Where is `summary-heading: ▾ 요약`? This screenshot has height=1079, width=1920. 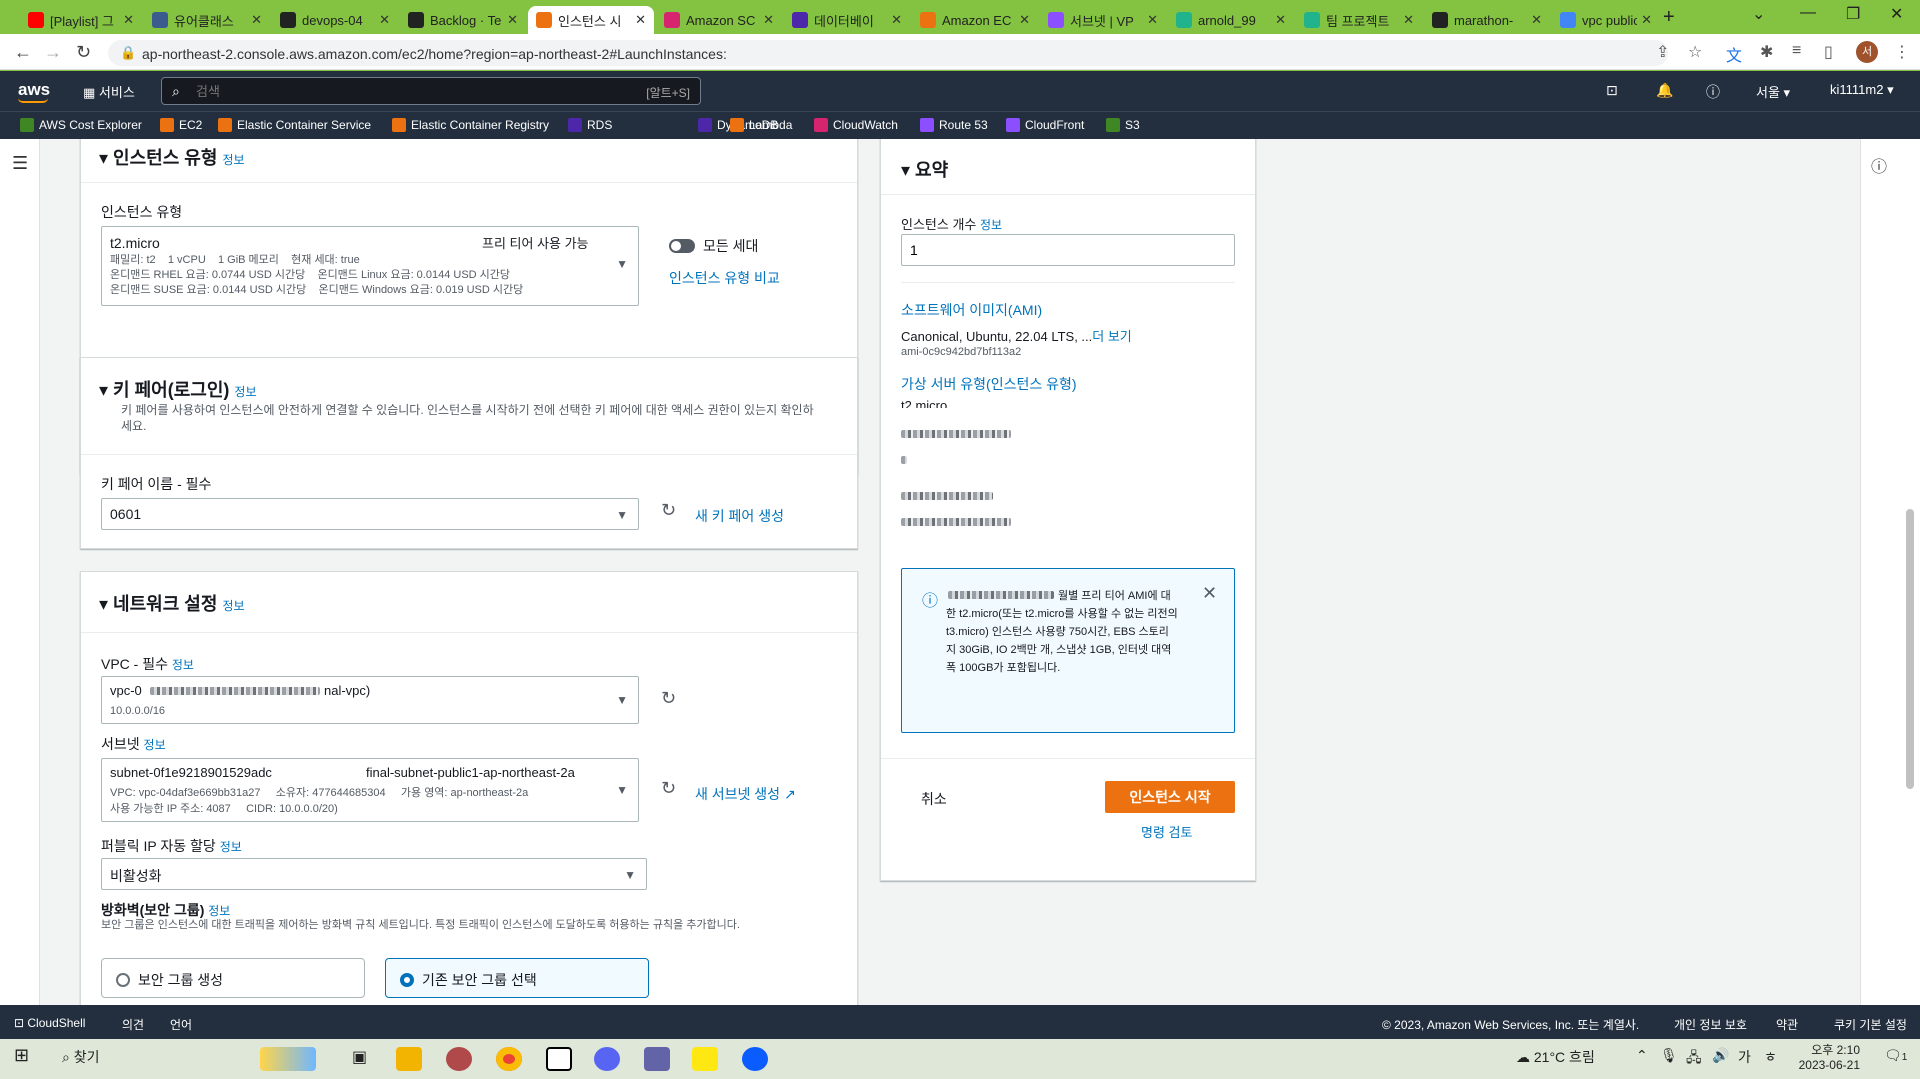 summary-heading: ▾ 요약 is located at coordinates (924, 169).